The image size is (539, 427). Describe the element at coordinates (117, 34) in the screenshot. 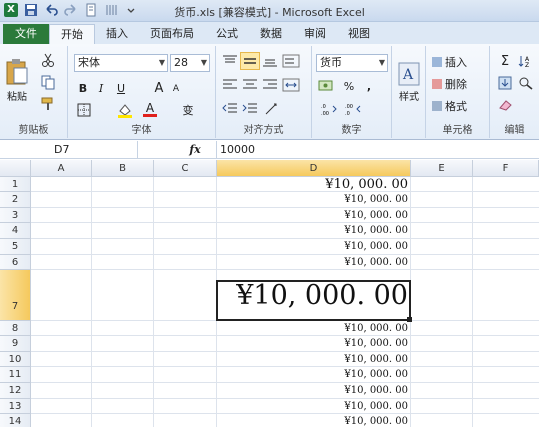

I see `tab-insert: 插入` at that location.